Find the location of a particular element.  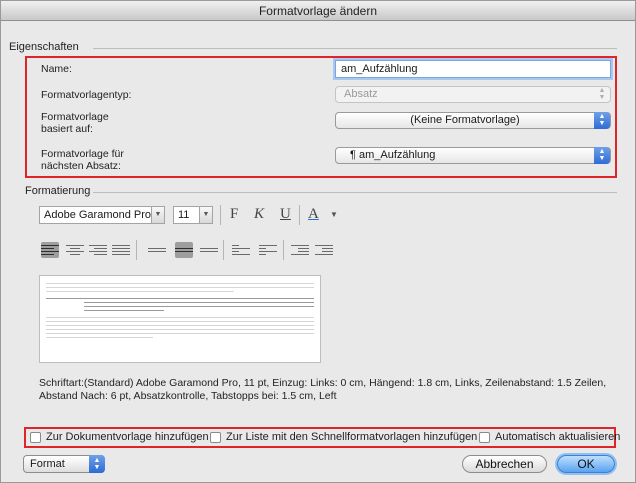

style-type-popup: Absatz ▲ ▼ is located at coordinates (473, 94).